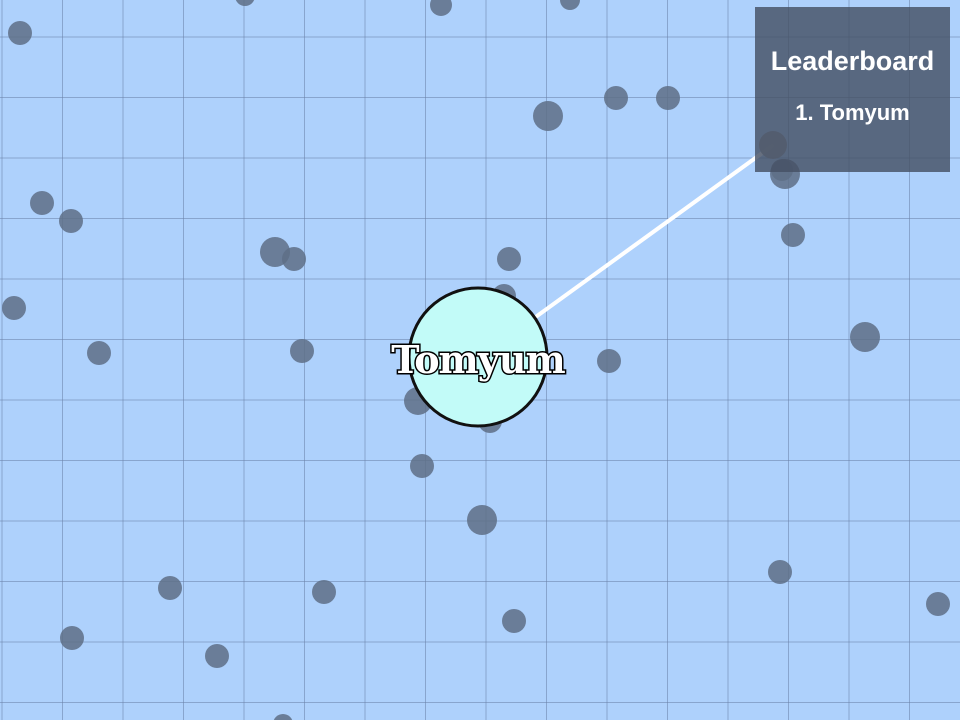 The width and height of the screenshot is (960, 720). Describe the element at coordinates (852, 89) in the screenshot. I see `leaderboard-panel: Leaderboard 1. Tomyum` at that location.